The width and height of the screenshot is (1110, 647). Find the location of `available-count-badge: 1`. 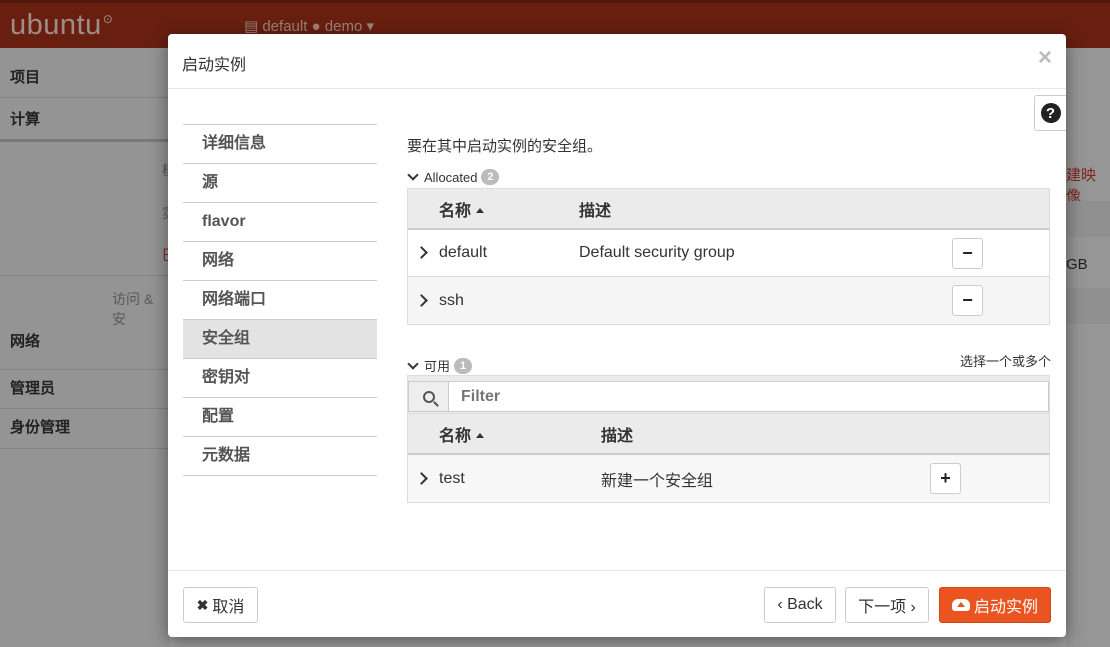

available-count-badge: 1 is located at coordinates (463, 365).